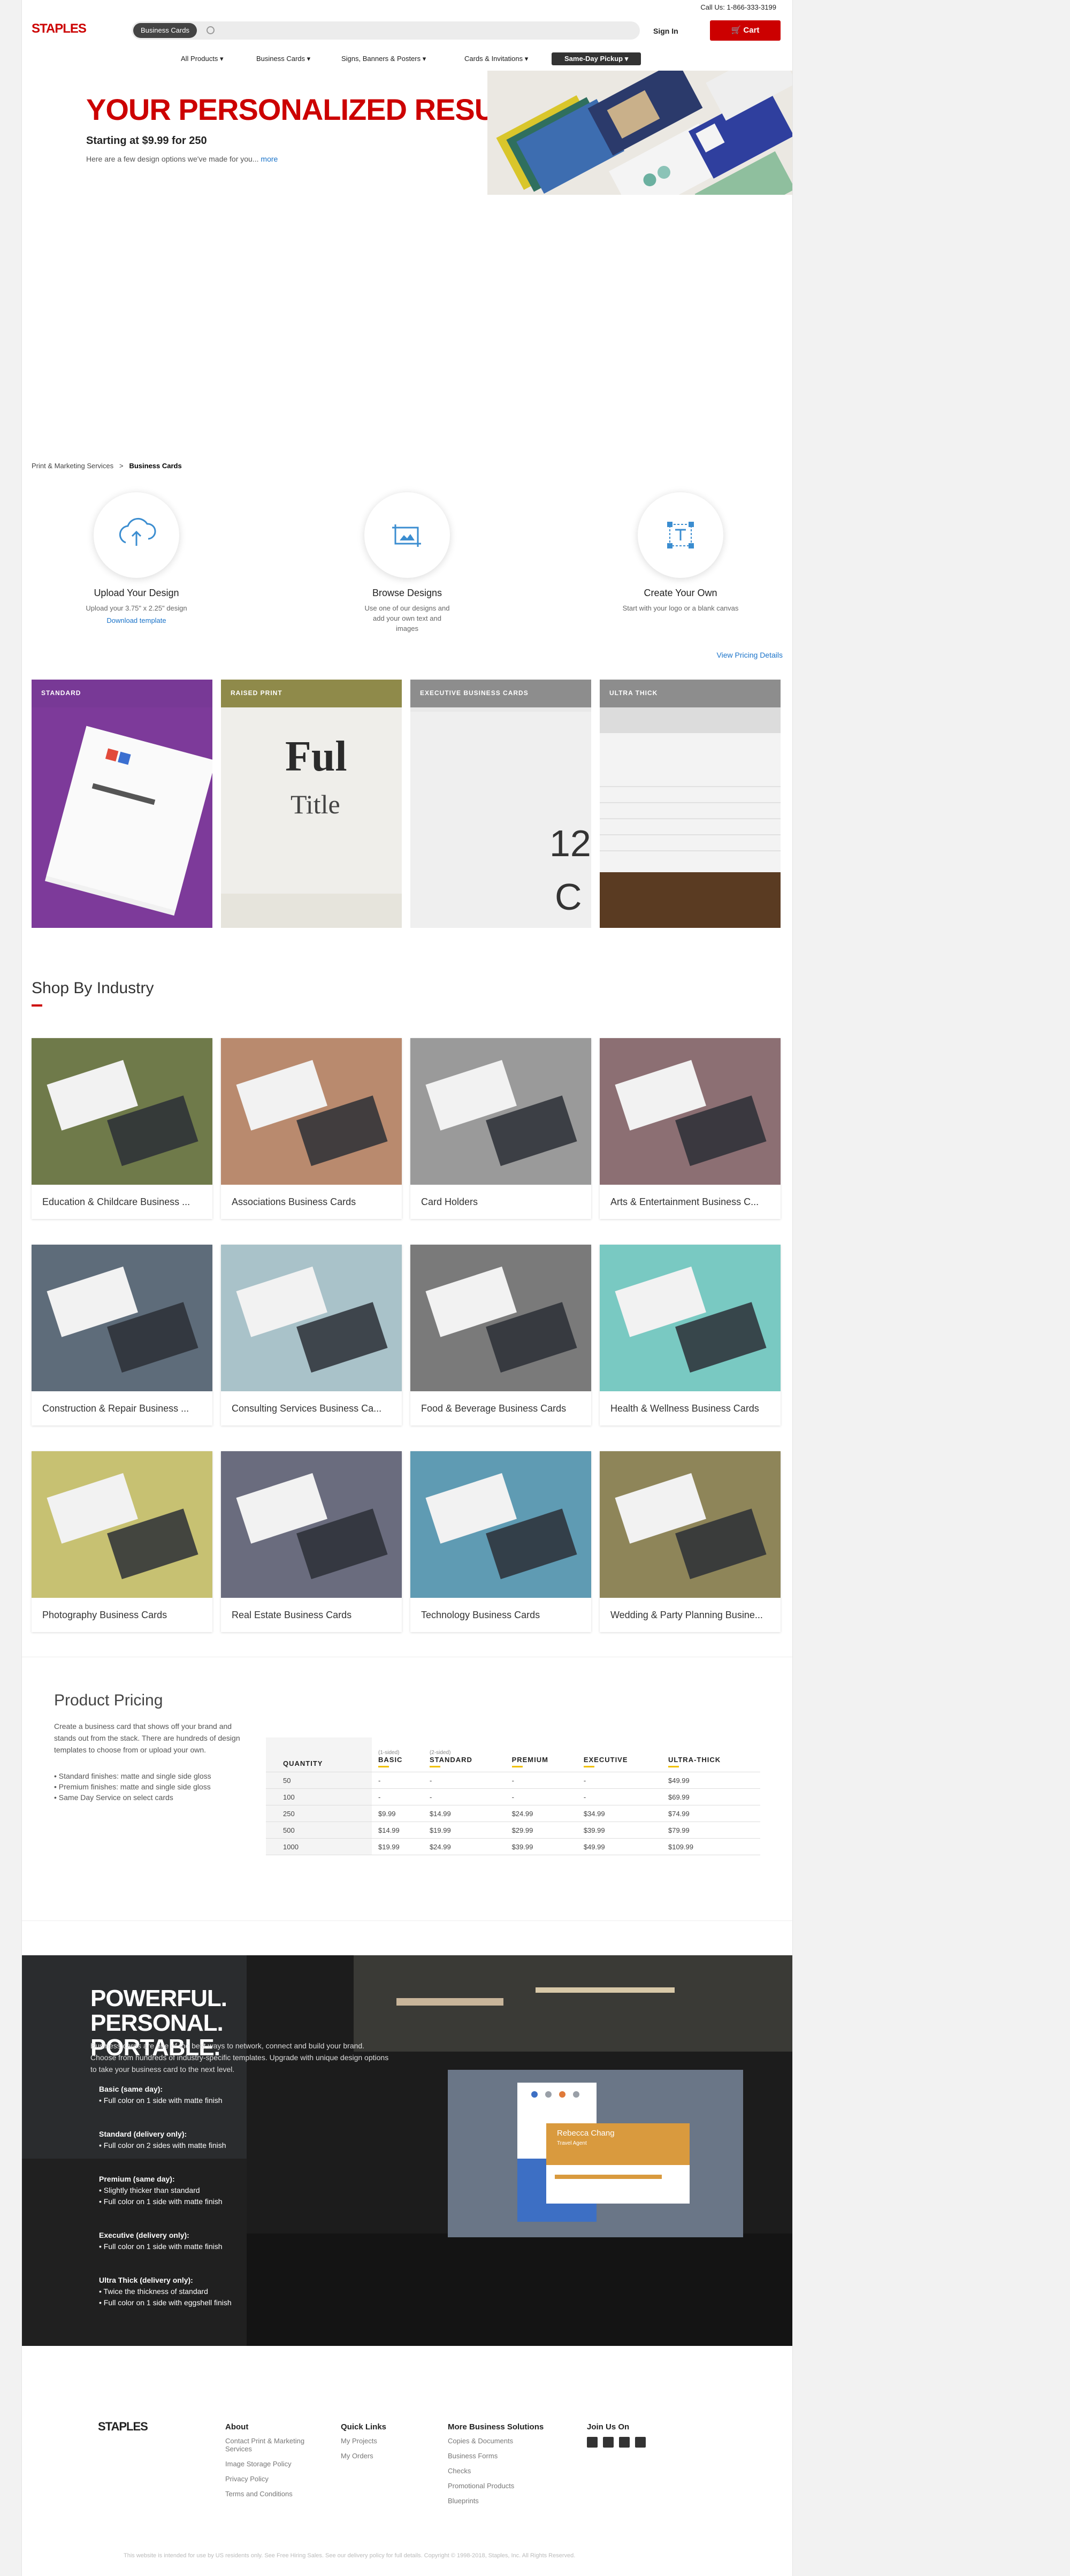 The width and height of the screenshot is (1070, 2576). Describe the element at coordinates (137, 2179) in the screenshot. I see `card-type-title: Premium (same day):` at that location.